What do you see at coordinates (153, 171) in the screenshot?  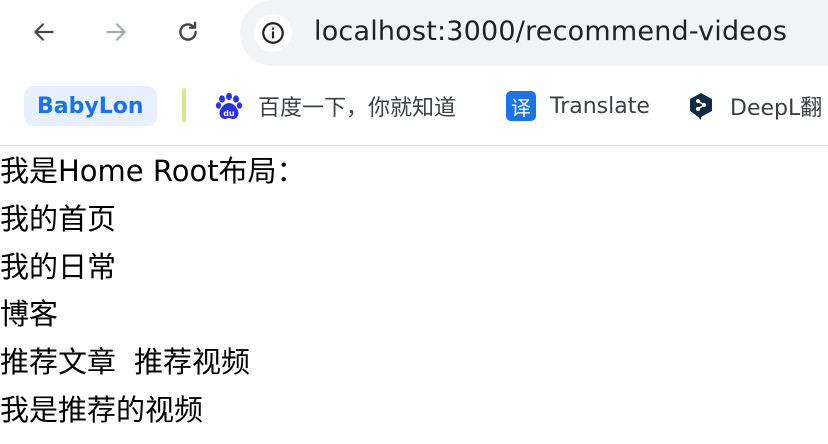 I see `root-layout-title: 我是Home Root布局：` at bounding box center [153, 171].